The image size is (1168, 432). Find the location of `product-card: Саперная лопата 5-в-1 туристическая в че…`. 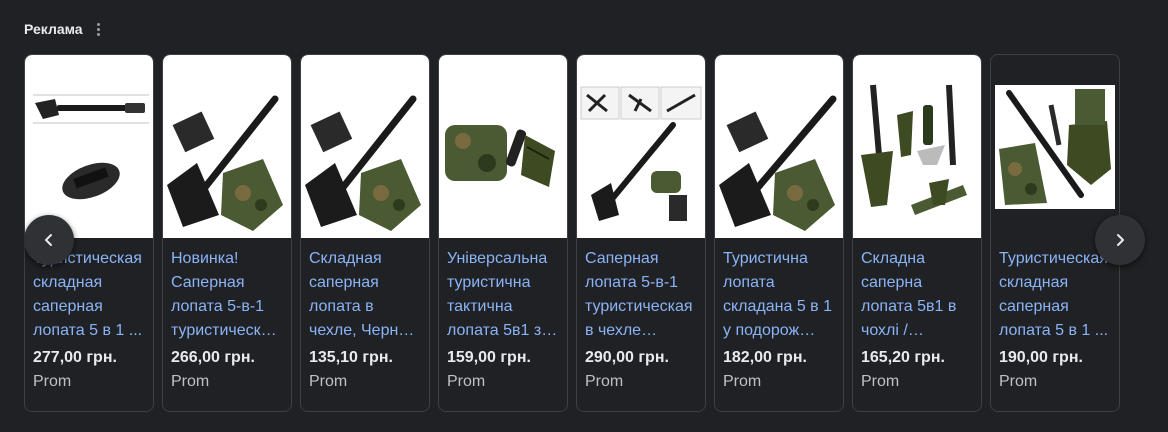

product-card: Саперная лопата 5-в-1 туристическая в че… is located at coordinates (641, 233).